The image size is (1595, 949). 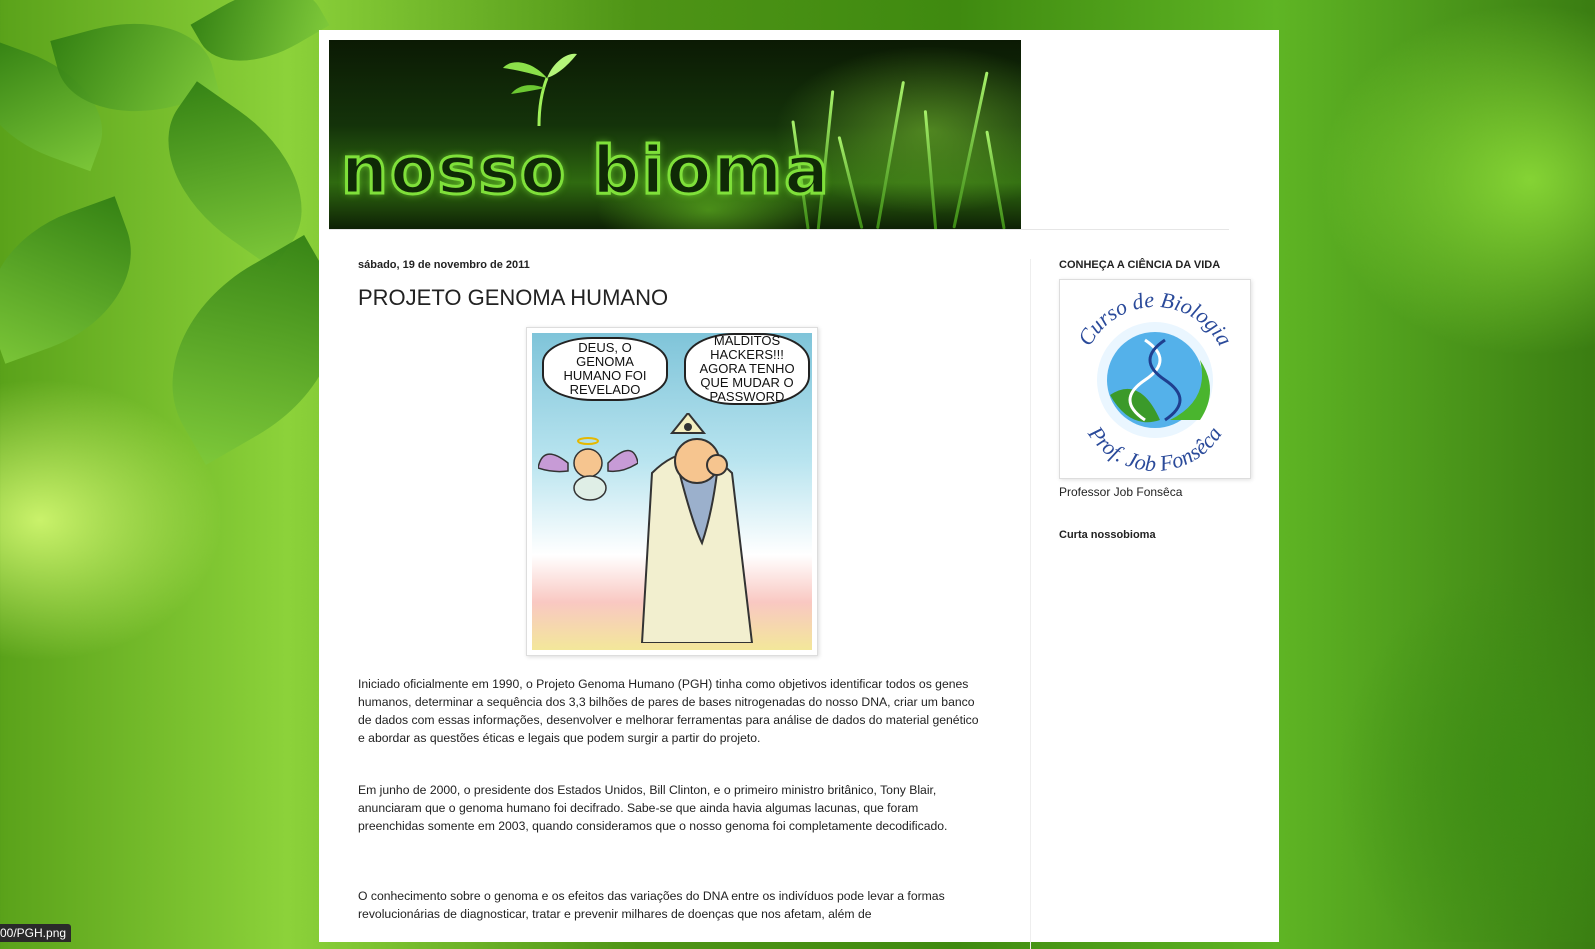 I want to click on god-character-icon, so click(x=697, y=528).